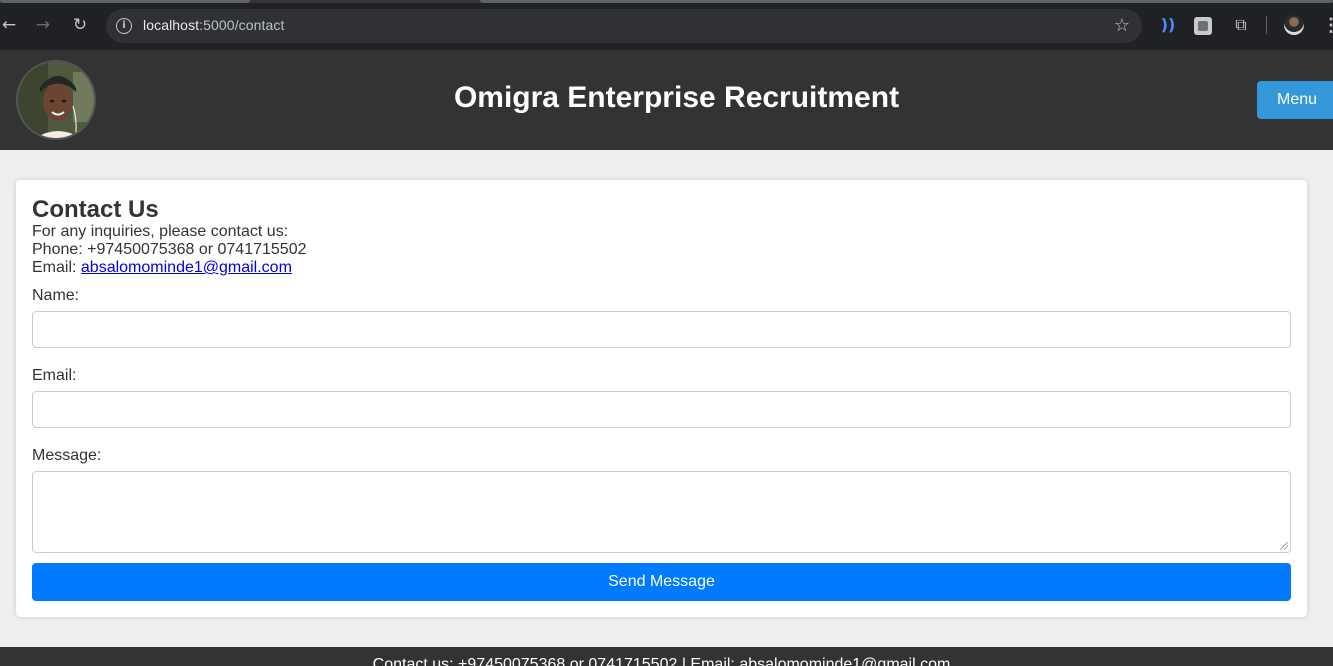 This screenshot has height=666, width=1333. I want to click on contact-email-line: Email: absalomominde1@gmail.com, so click(162, 268).